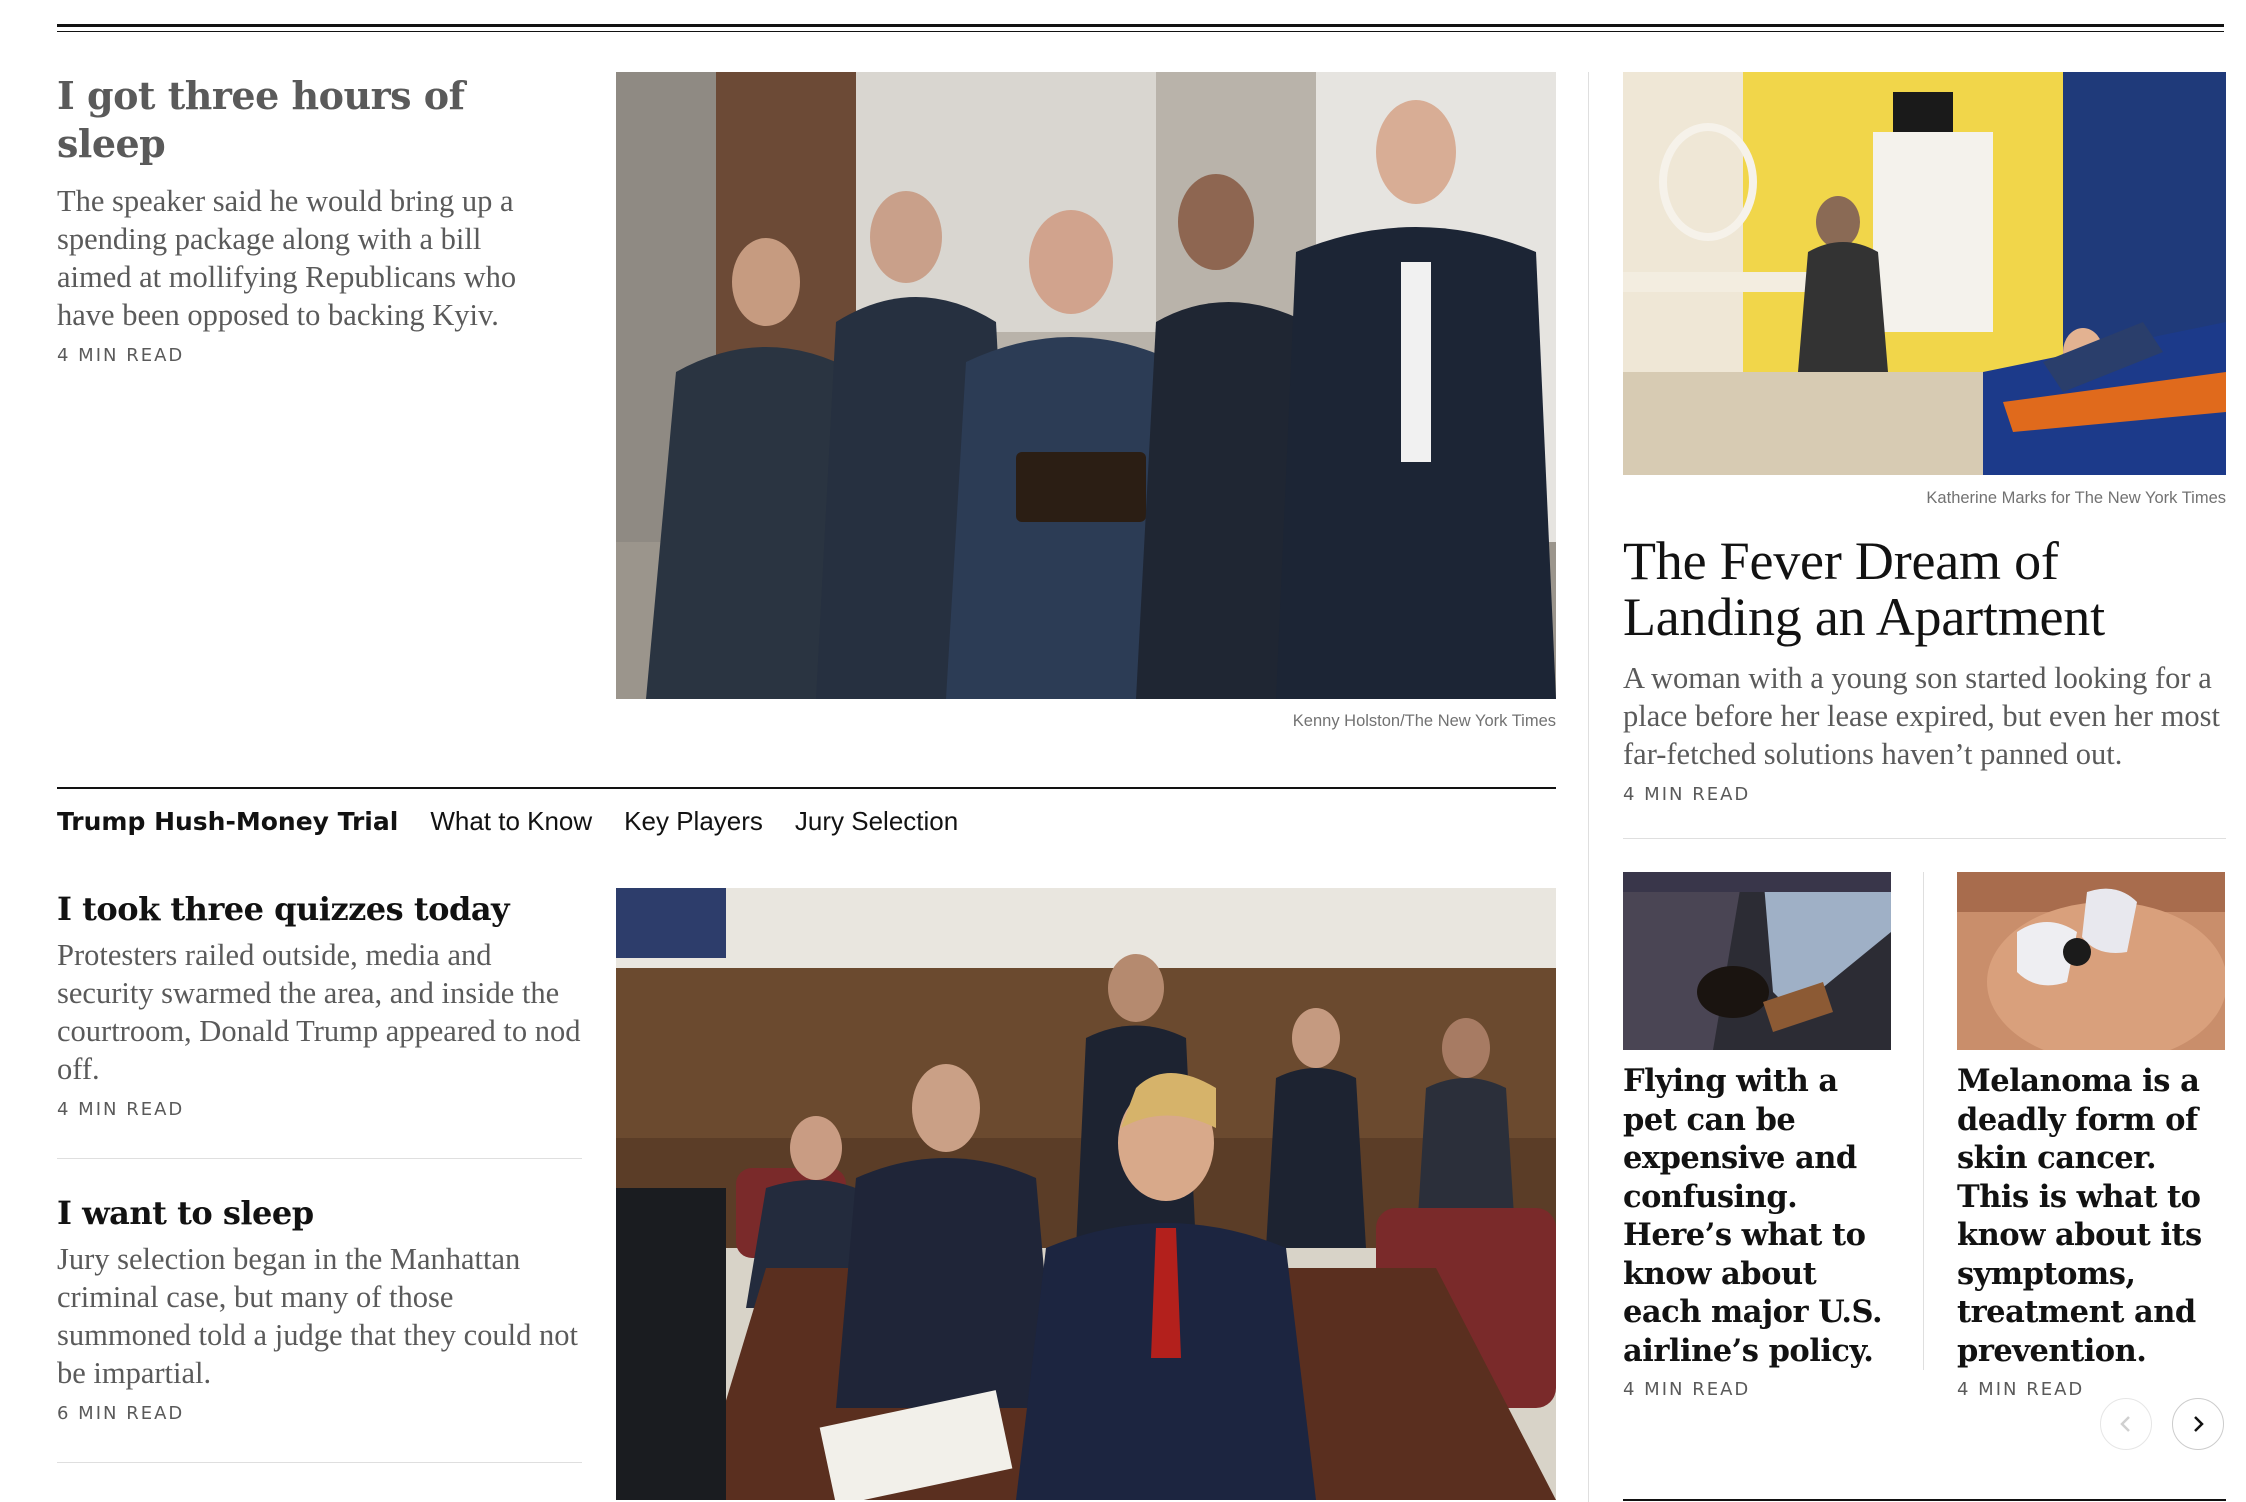  What do you see at coordinates (2076, 498) in the screenshot?
I see `feature-photo-credit: Katherine Marks for The New York Times` at bounding box center [2076, 498].